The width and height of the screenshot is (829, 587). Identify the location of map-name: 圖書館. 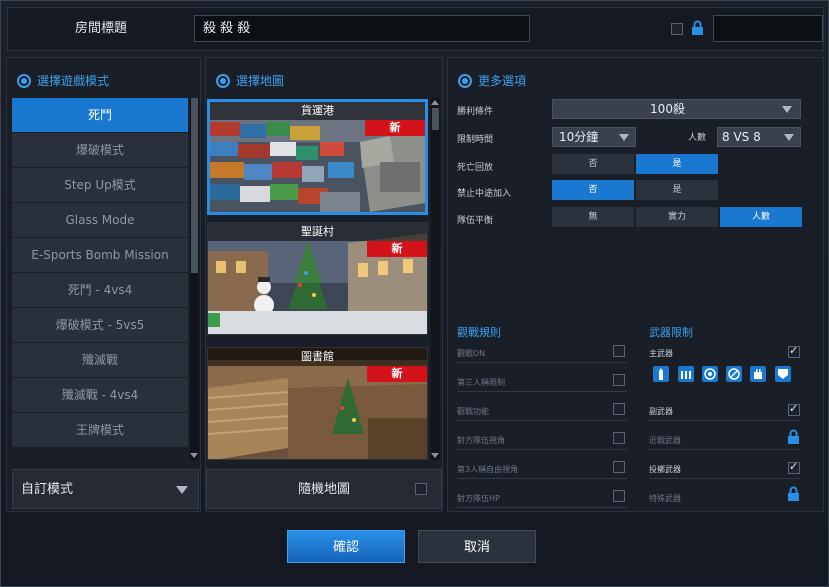
(317, 357).